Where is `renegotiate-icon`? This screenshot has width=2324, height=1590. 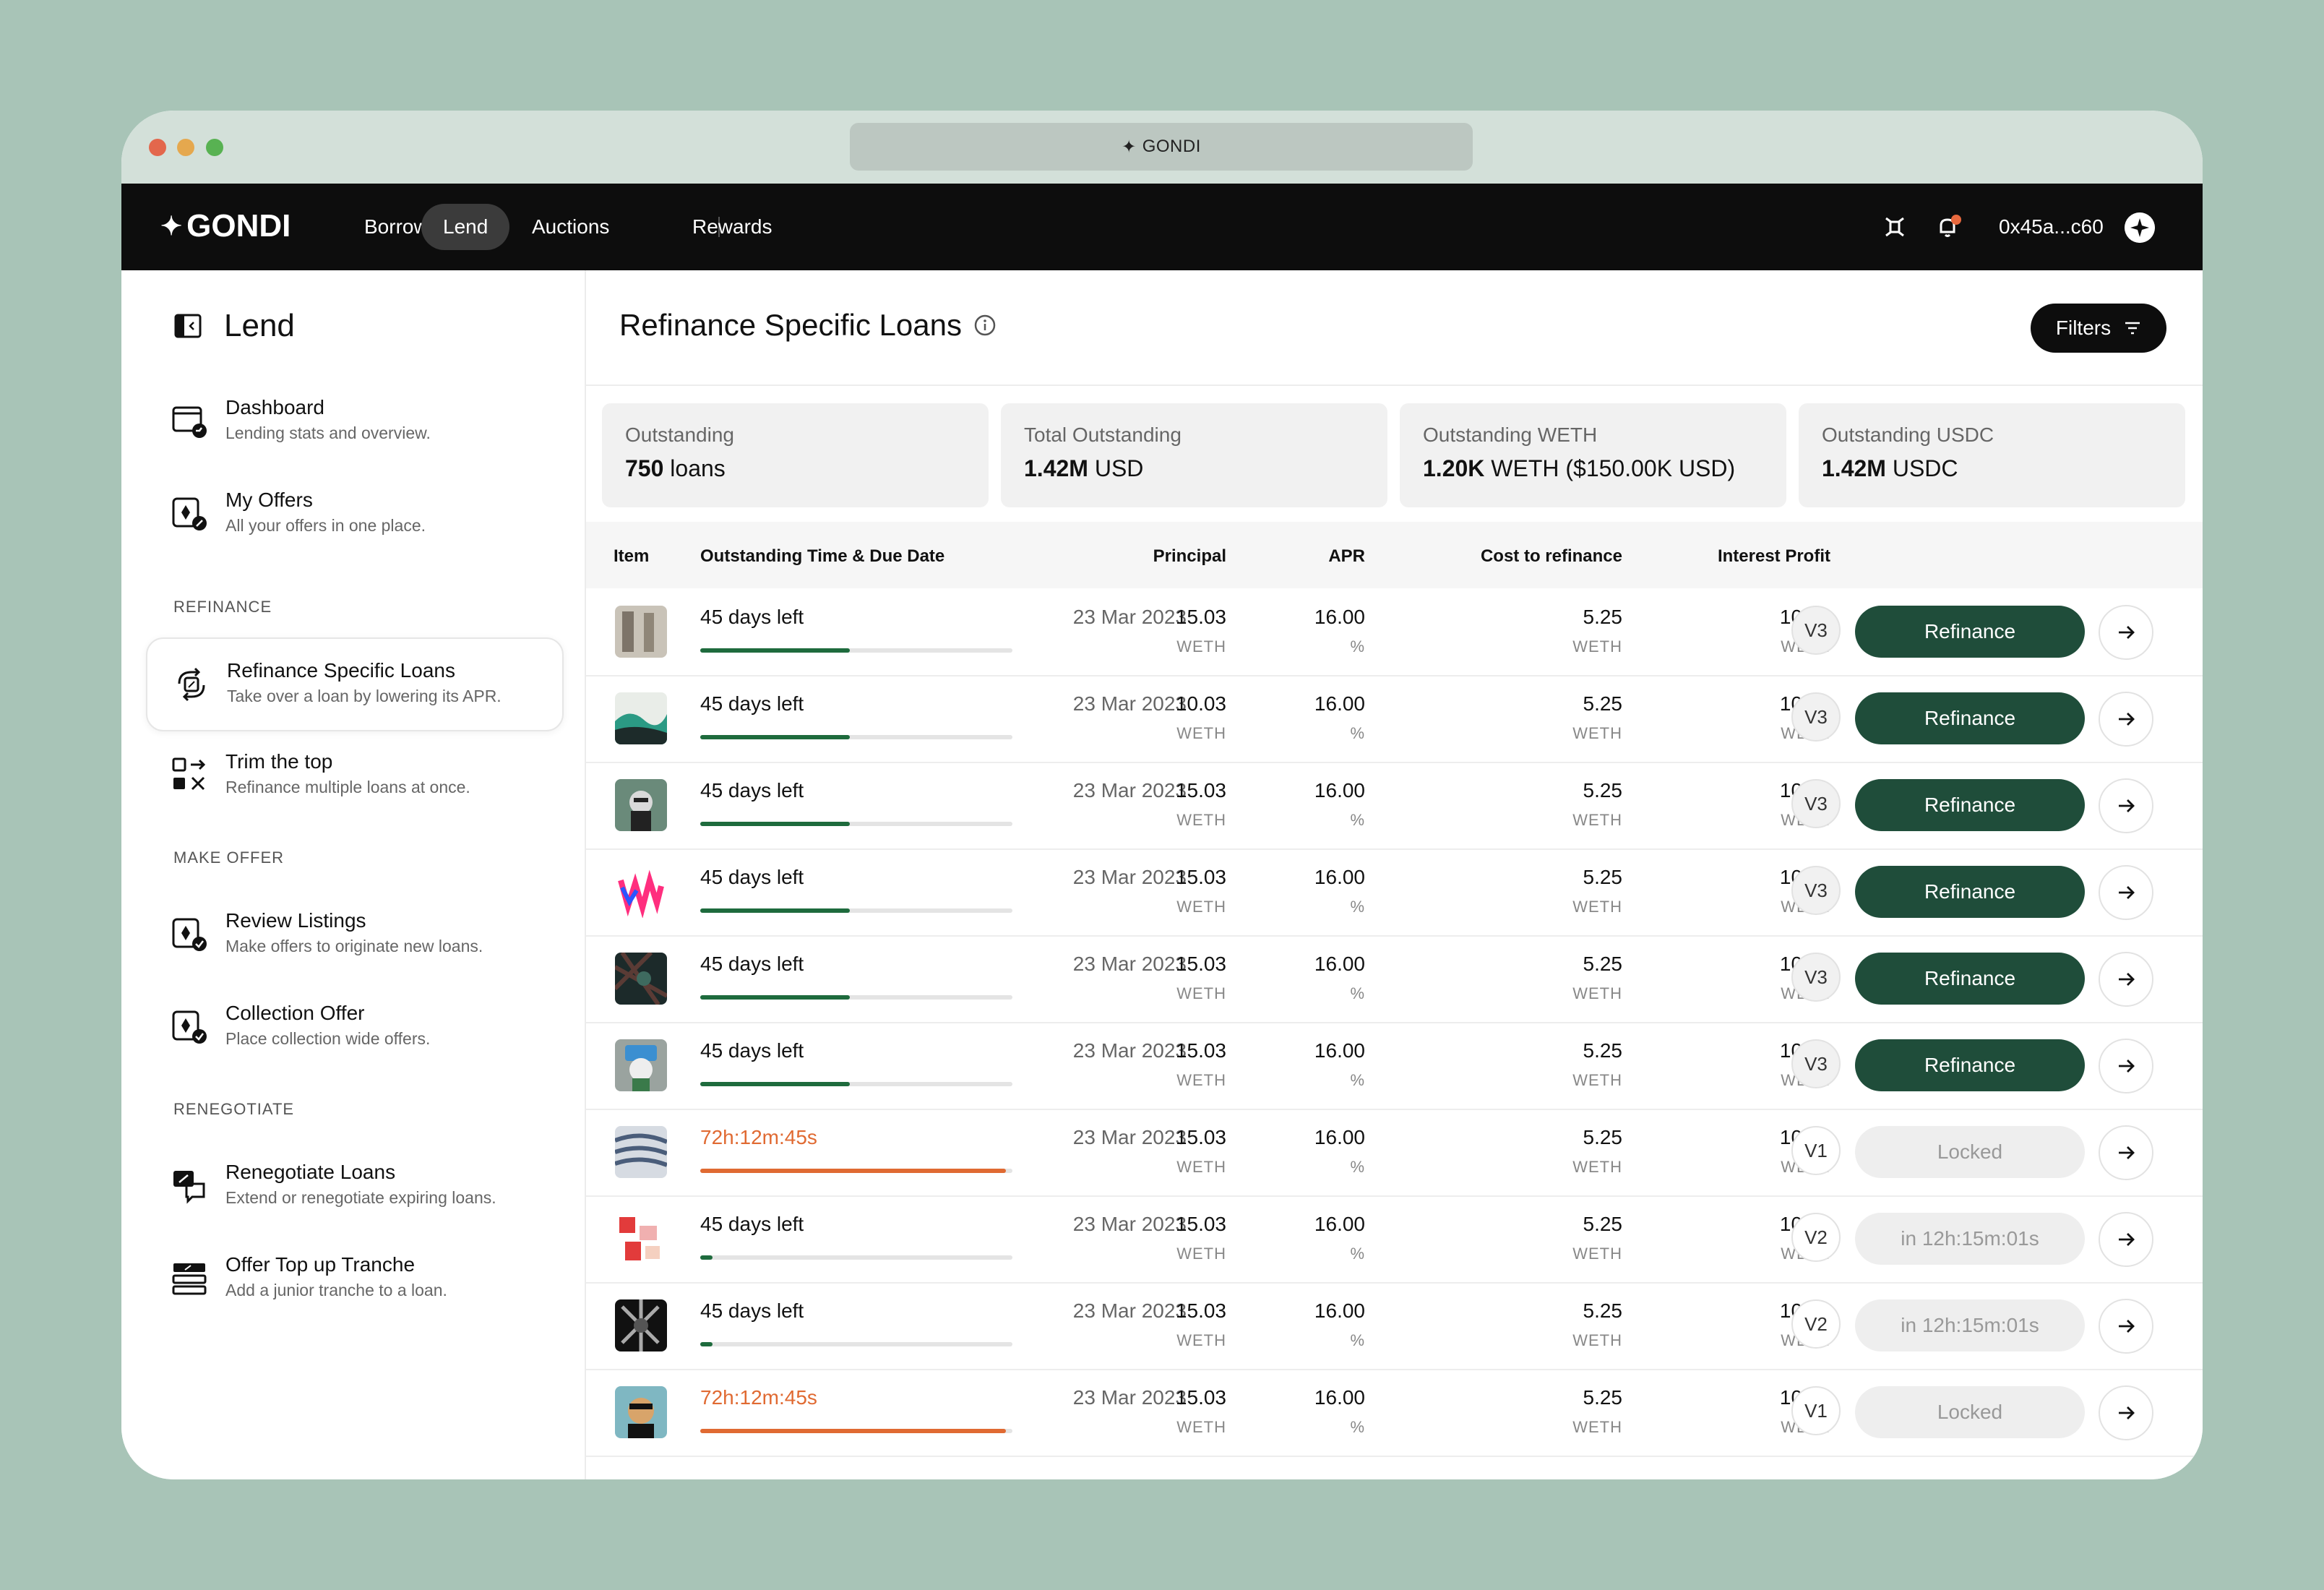 renegotiate-icon is located at coordinates (189, 1187).